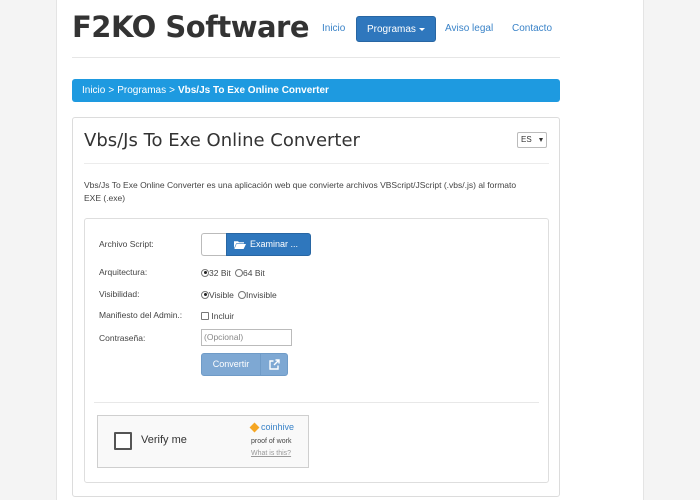 This screenshot has width=700, height=500. What do you see at coordinates (253, 90) in the screenshot?
I see `breadcrumb-current: Vbs/Js To Exe Online Converter` at bounding box center [253, 90].